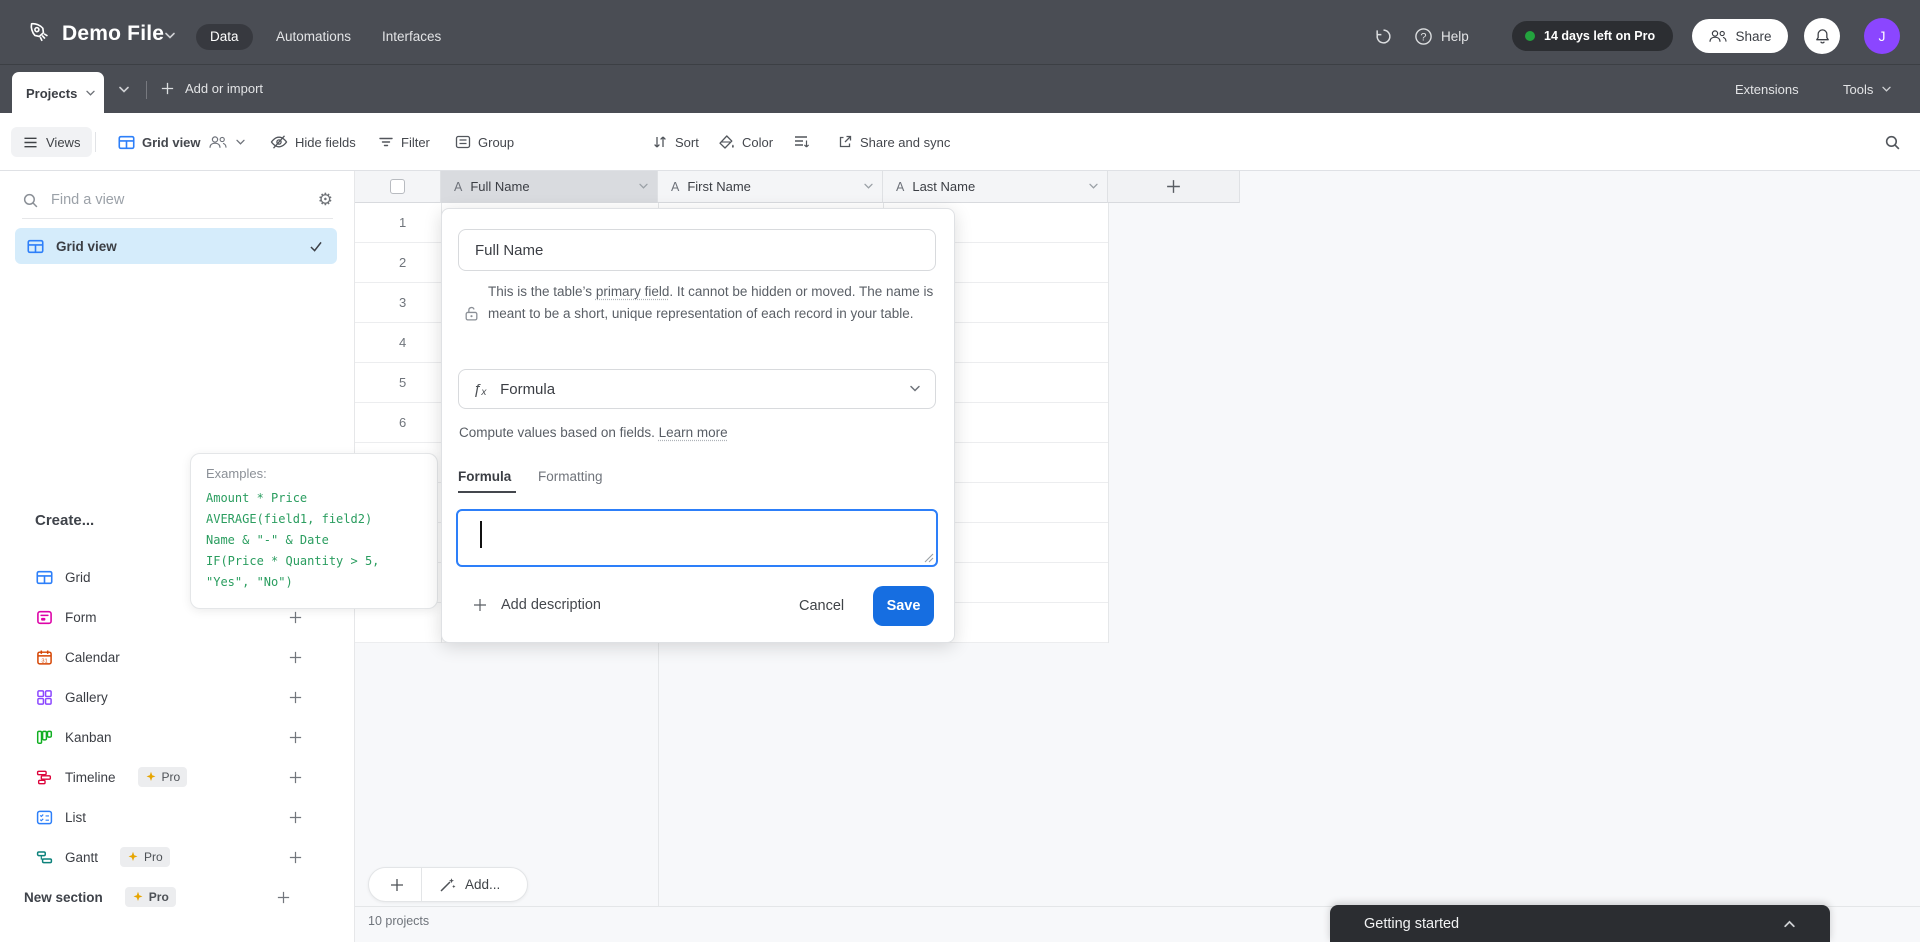  I want to click on field-name-input, so click(697, 250).